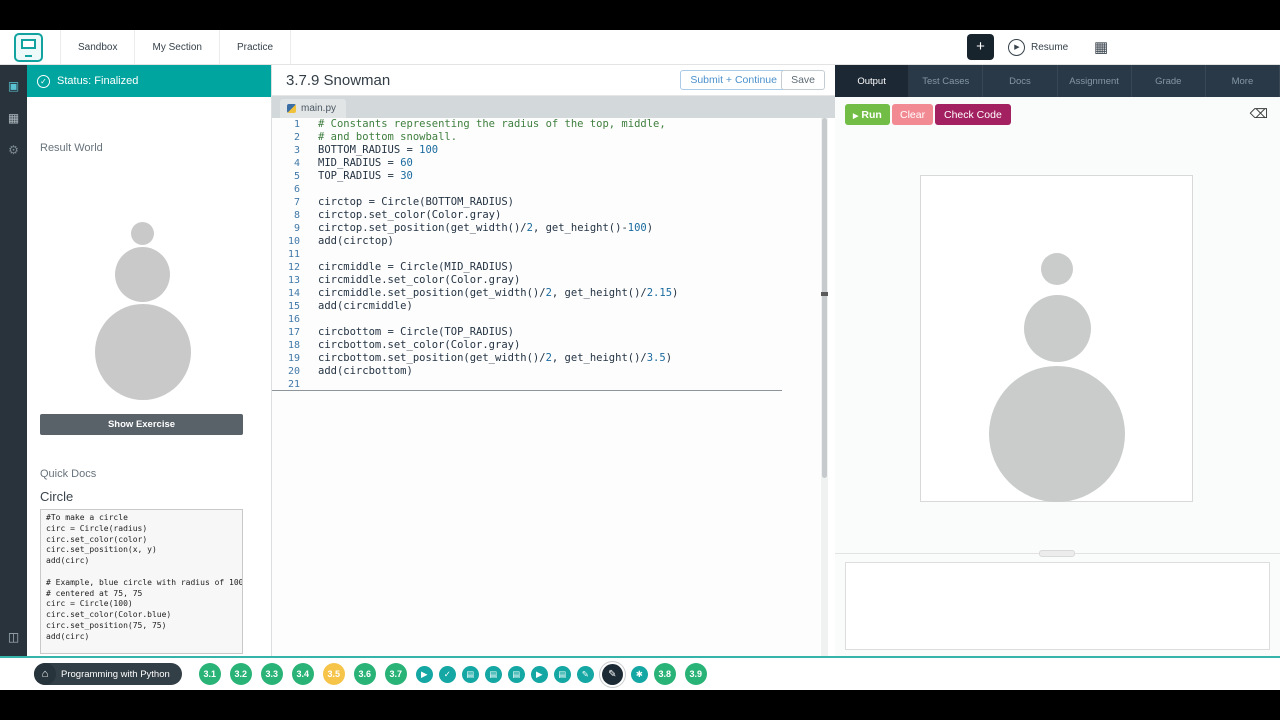 The height and width of the screenshot is (720, 1280). Describe the element at coordinates (1243, 81) in the screenshot. I see `output-tab-more: More` at that location.